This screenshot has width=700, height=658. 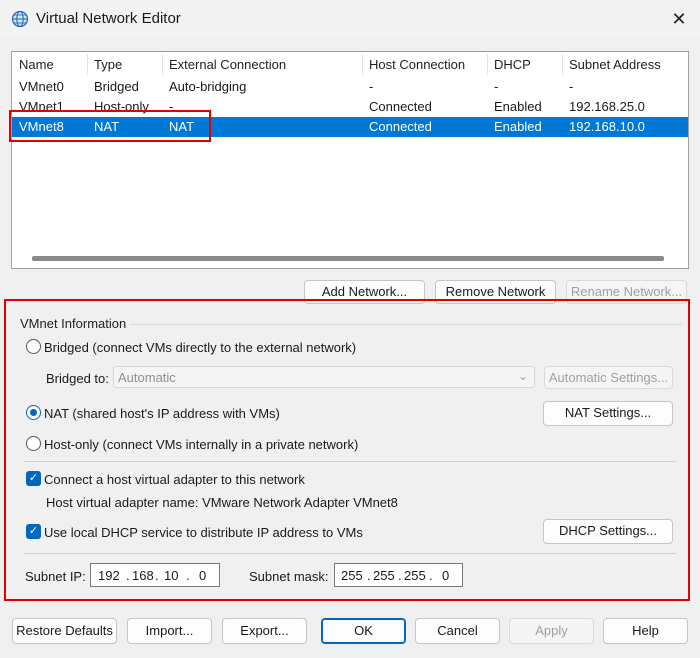 What do you see at coordinates (208, 86) in the screenshot?
I see `cell-external-connection: Auto-bridging` at bounding box center [208, 86].